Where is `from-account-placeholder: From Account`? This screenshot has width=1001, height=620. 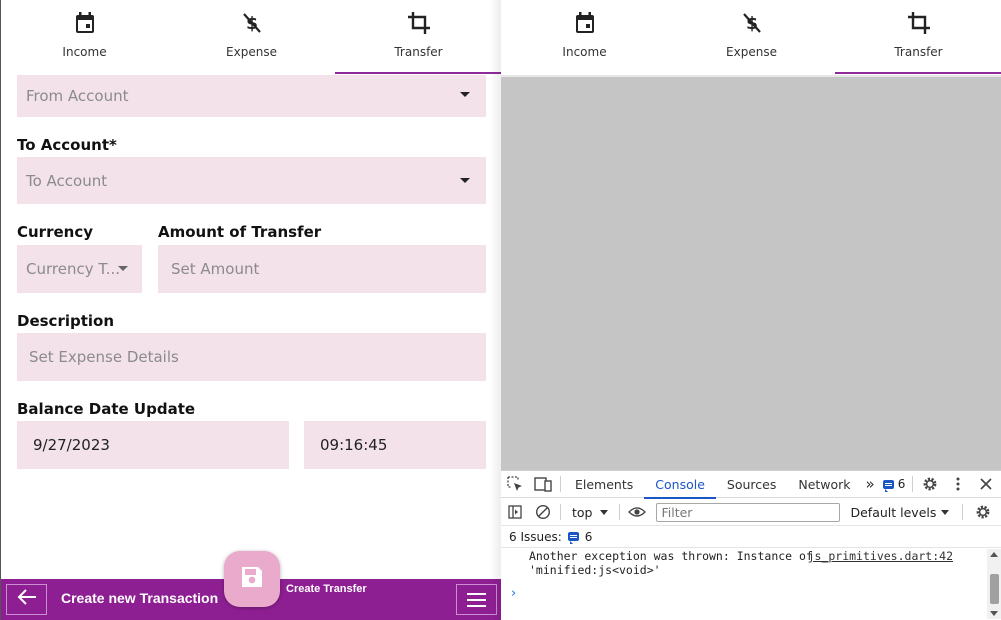 from-account-placeholder: From Account is located at coordinates (77, 96).